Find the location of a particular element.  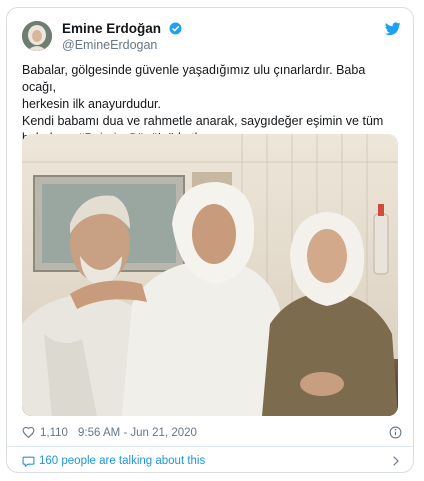

heart-icon is located at coordinates (28, 434).